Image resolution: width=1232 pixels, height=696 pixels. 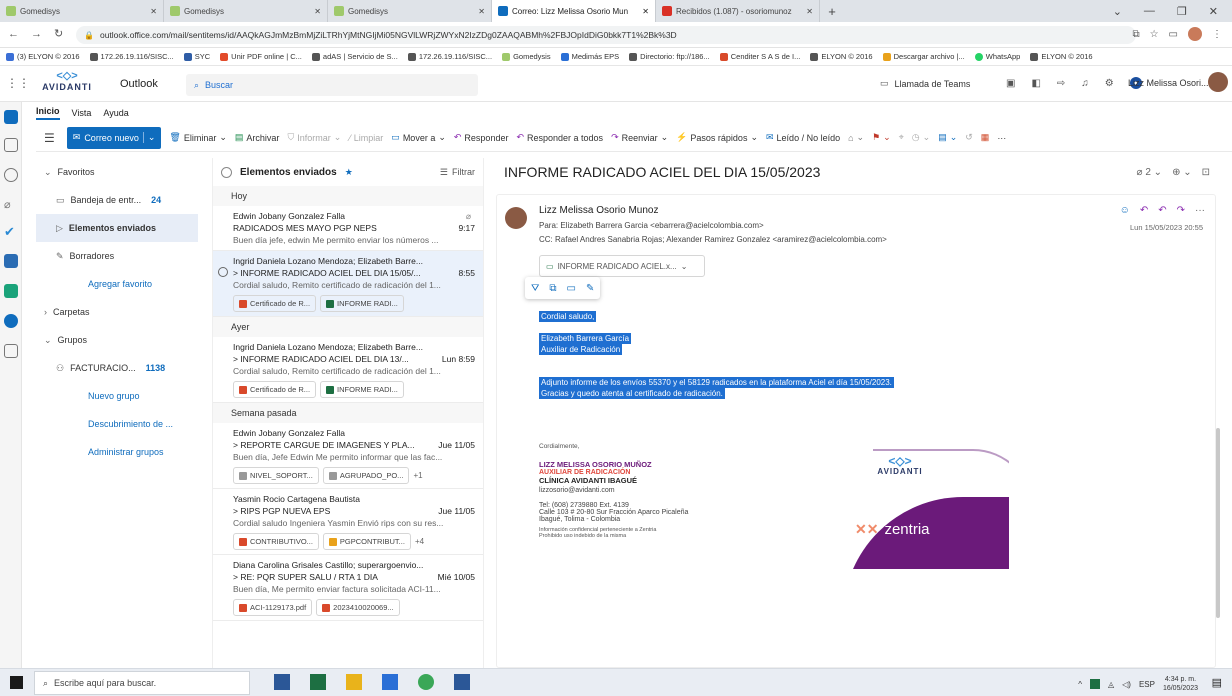 I want to click on todo-check-icon: ✔, so click(x=11, y=231).